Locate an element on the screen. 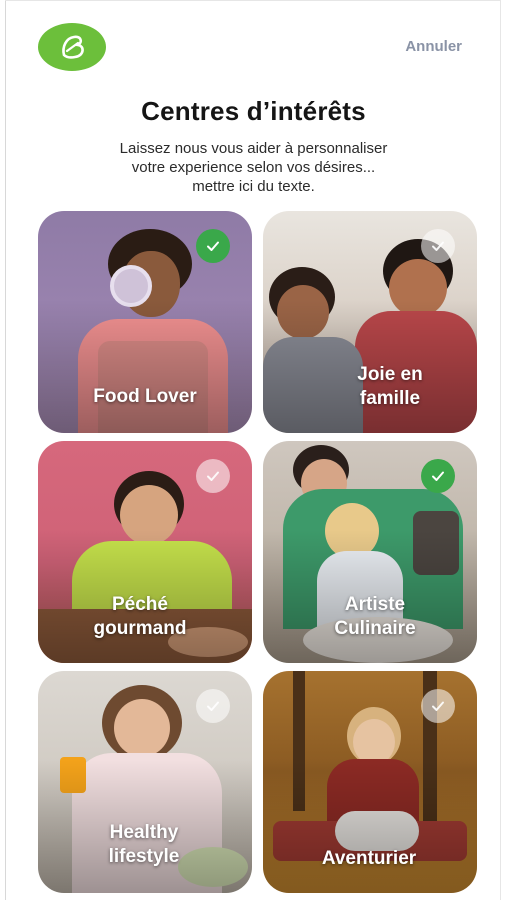 The width and height of the screenshot is (507, 900). page-title: Centres d’intérêts is located at coordinates (253, 111).